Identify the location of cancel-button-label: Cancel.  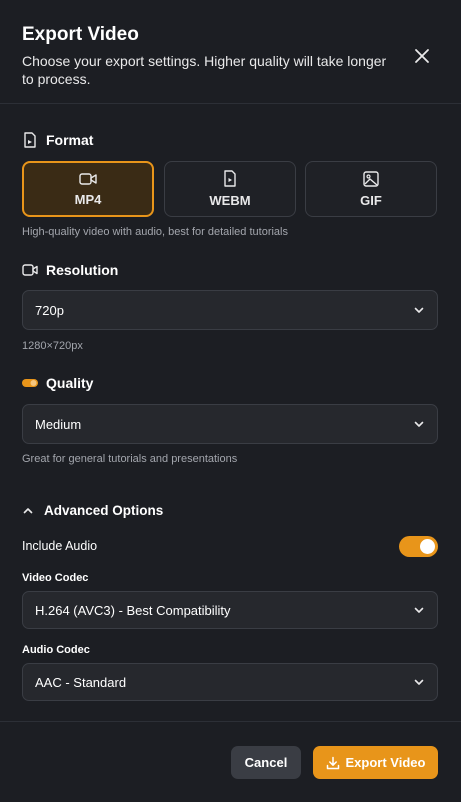
(266, 762).